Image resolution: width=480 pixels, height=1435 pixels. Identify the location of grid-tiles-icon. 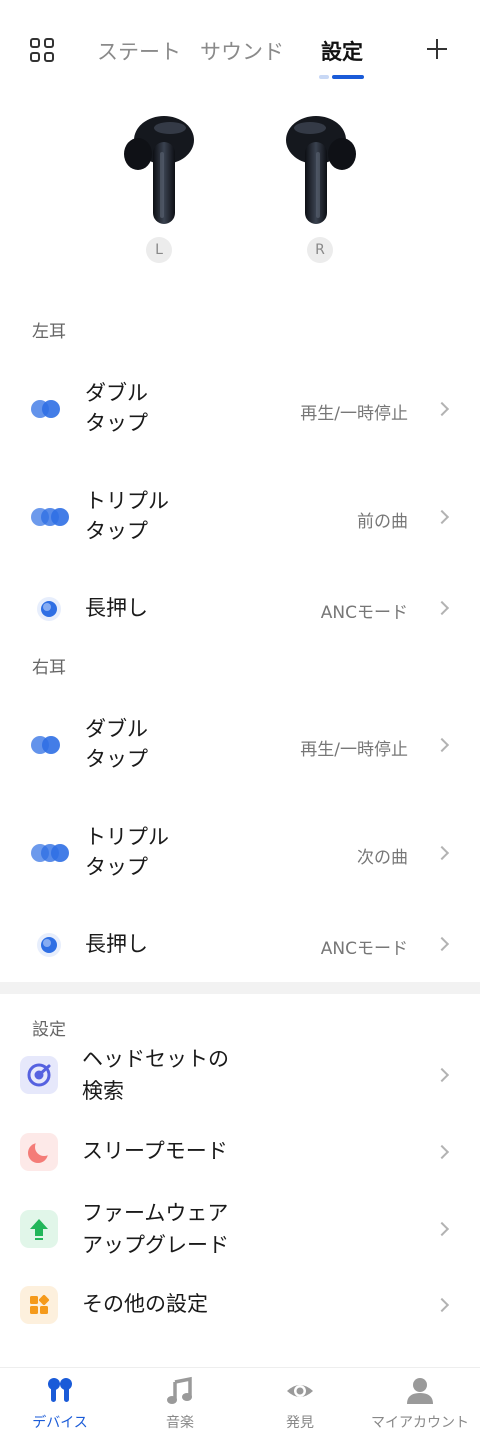
(39, 1305).